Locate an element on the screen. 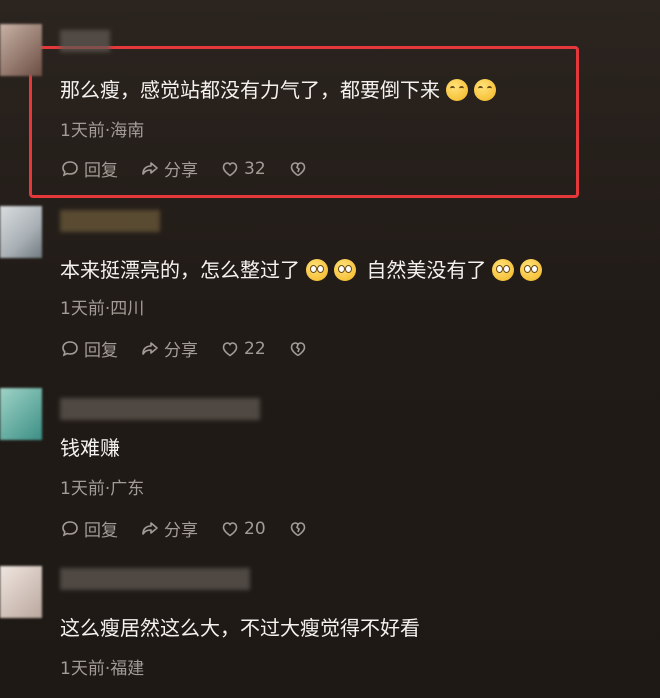 The image size is (660, 698). comment-actions: 回复 分享 22 is located at coordinates (197, 348).